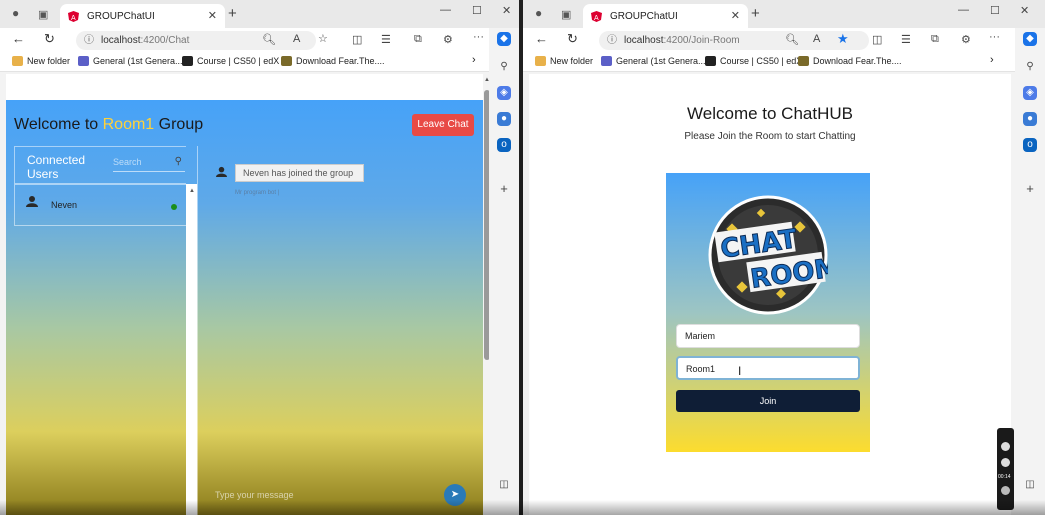 The height and width of the screenshot is (515, 1045). What do you see at coordinates (89, 40) in the screenshot?
I see `info-icon: ⓘ` at bounding box center [89, 40].